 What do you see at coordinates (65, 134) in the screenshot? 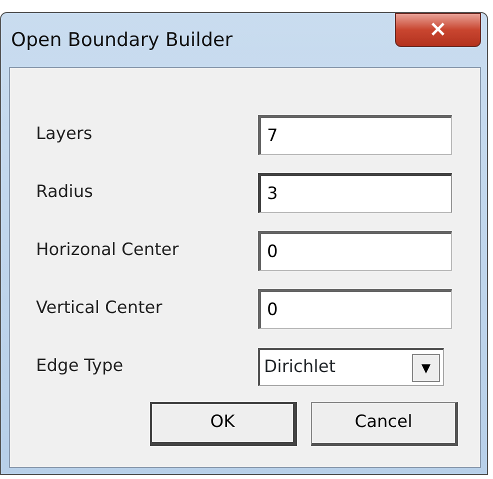
I see `field-label: Layers` at bounding box center [65, 134].